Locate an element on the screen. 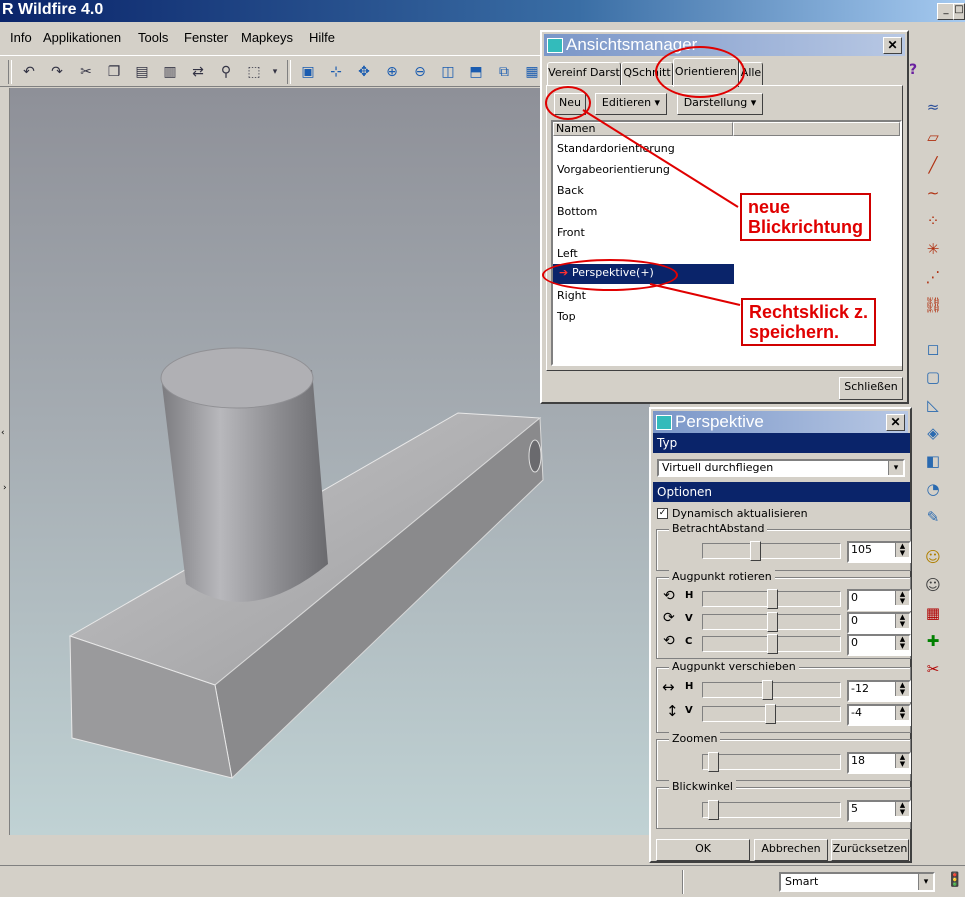 This screenshot has width=965, height=897. annotation-text: neue is located at coordinates (769, 207).